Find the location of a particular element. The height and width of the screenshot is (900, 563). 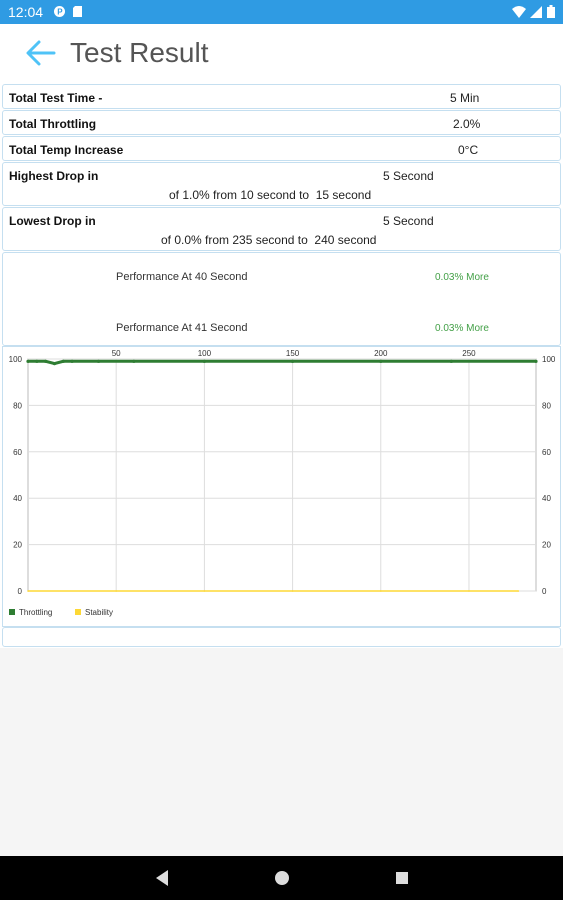

home-circle-icon is located at coordinates (282, 878).